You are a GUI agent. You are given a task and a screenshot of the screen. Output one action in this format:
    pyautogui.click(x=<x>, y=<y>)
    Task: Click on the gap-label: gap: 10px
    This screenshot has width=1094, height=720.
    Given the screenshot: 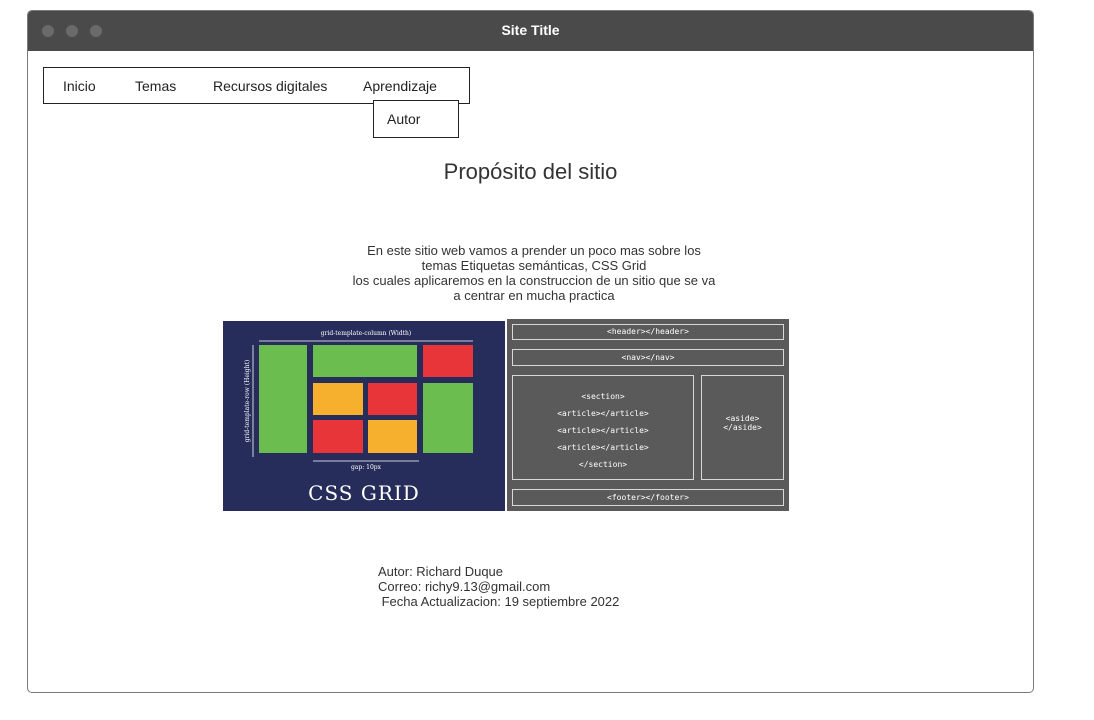 What is the action you would take?
    pyautogui.click(x=366, y=467)
    